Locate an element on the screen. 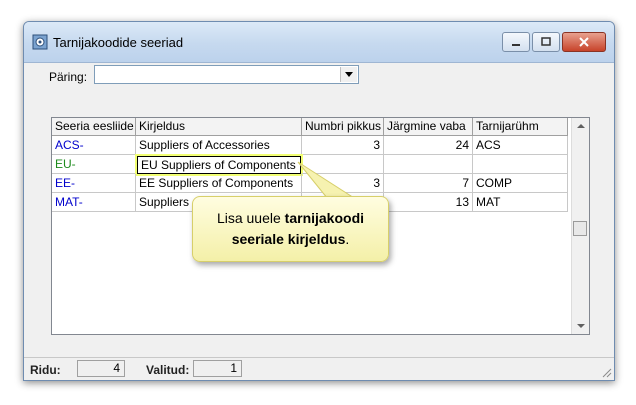 The image size is (636, 405). cell-description: EE Suppliers of Components is located at coordinates (219, 183).